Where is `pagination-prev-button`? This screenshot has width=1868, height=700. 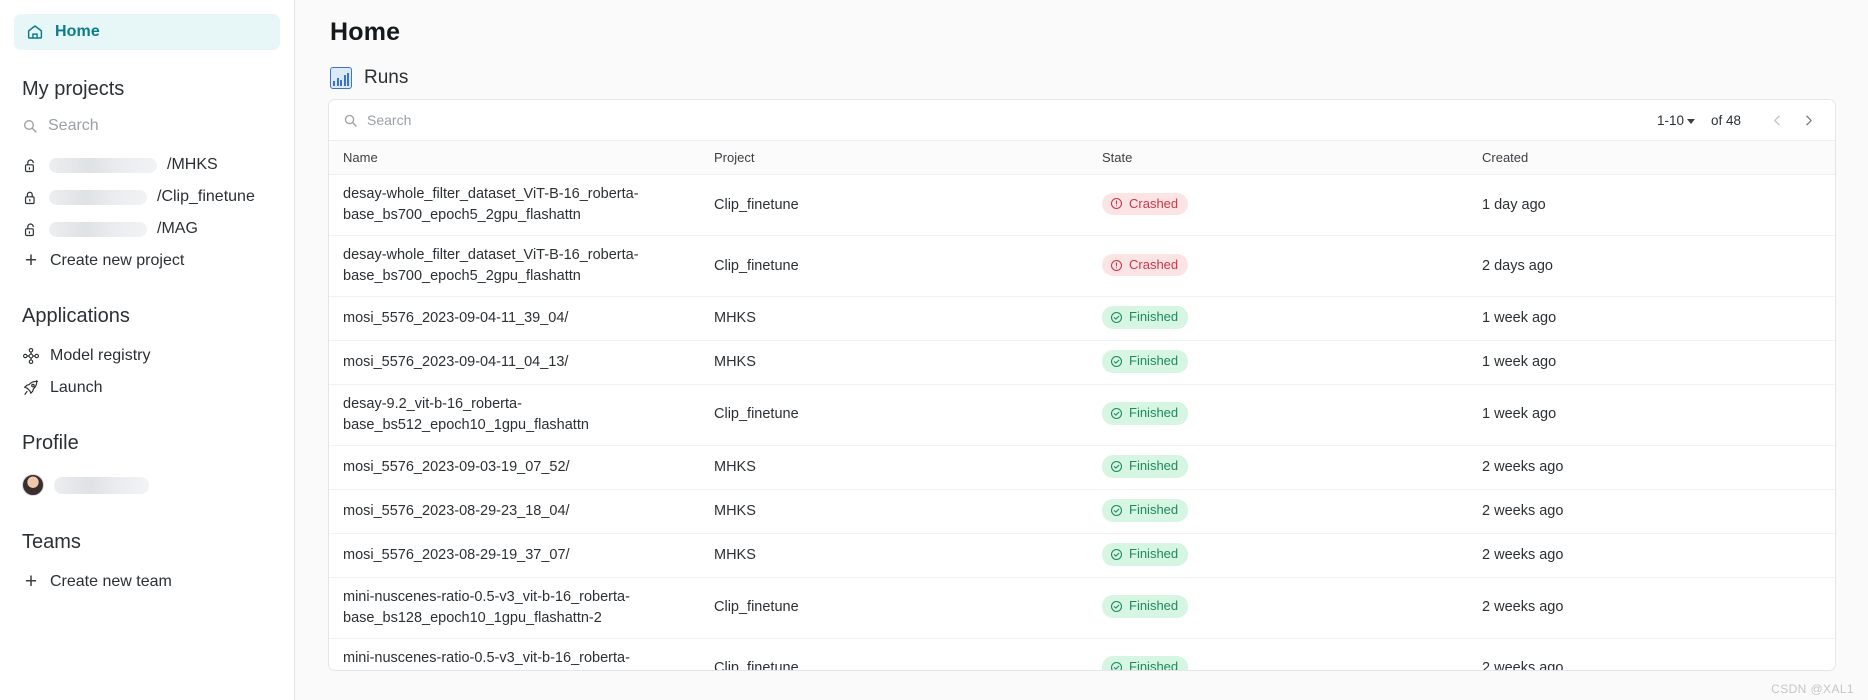
pagination-prev-button is located at coordinates (1777, 120).